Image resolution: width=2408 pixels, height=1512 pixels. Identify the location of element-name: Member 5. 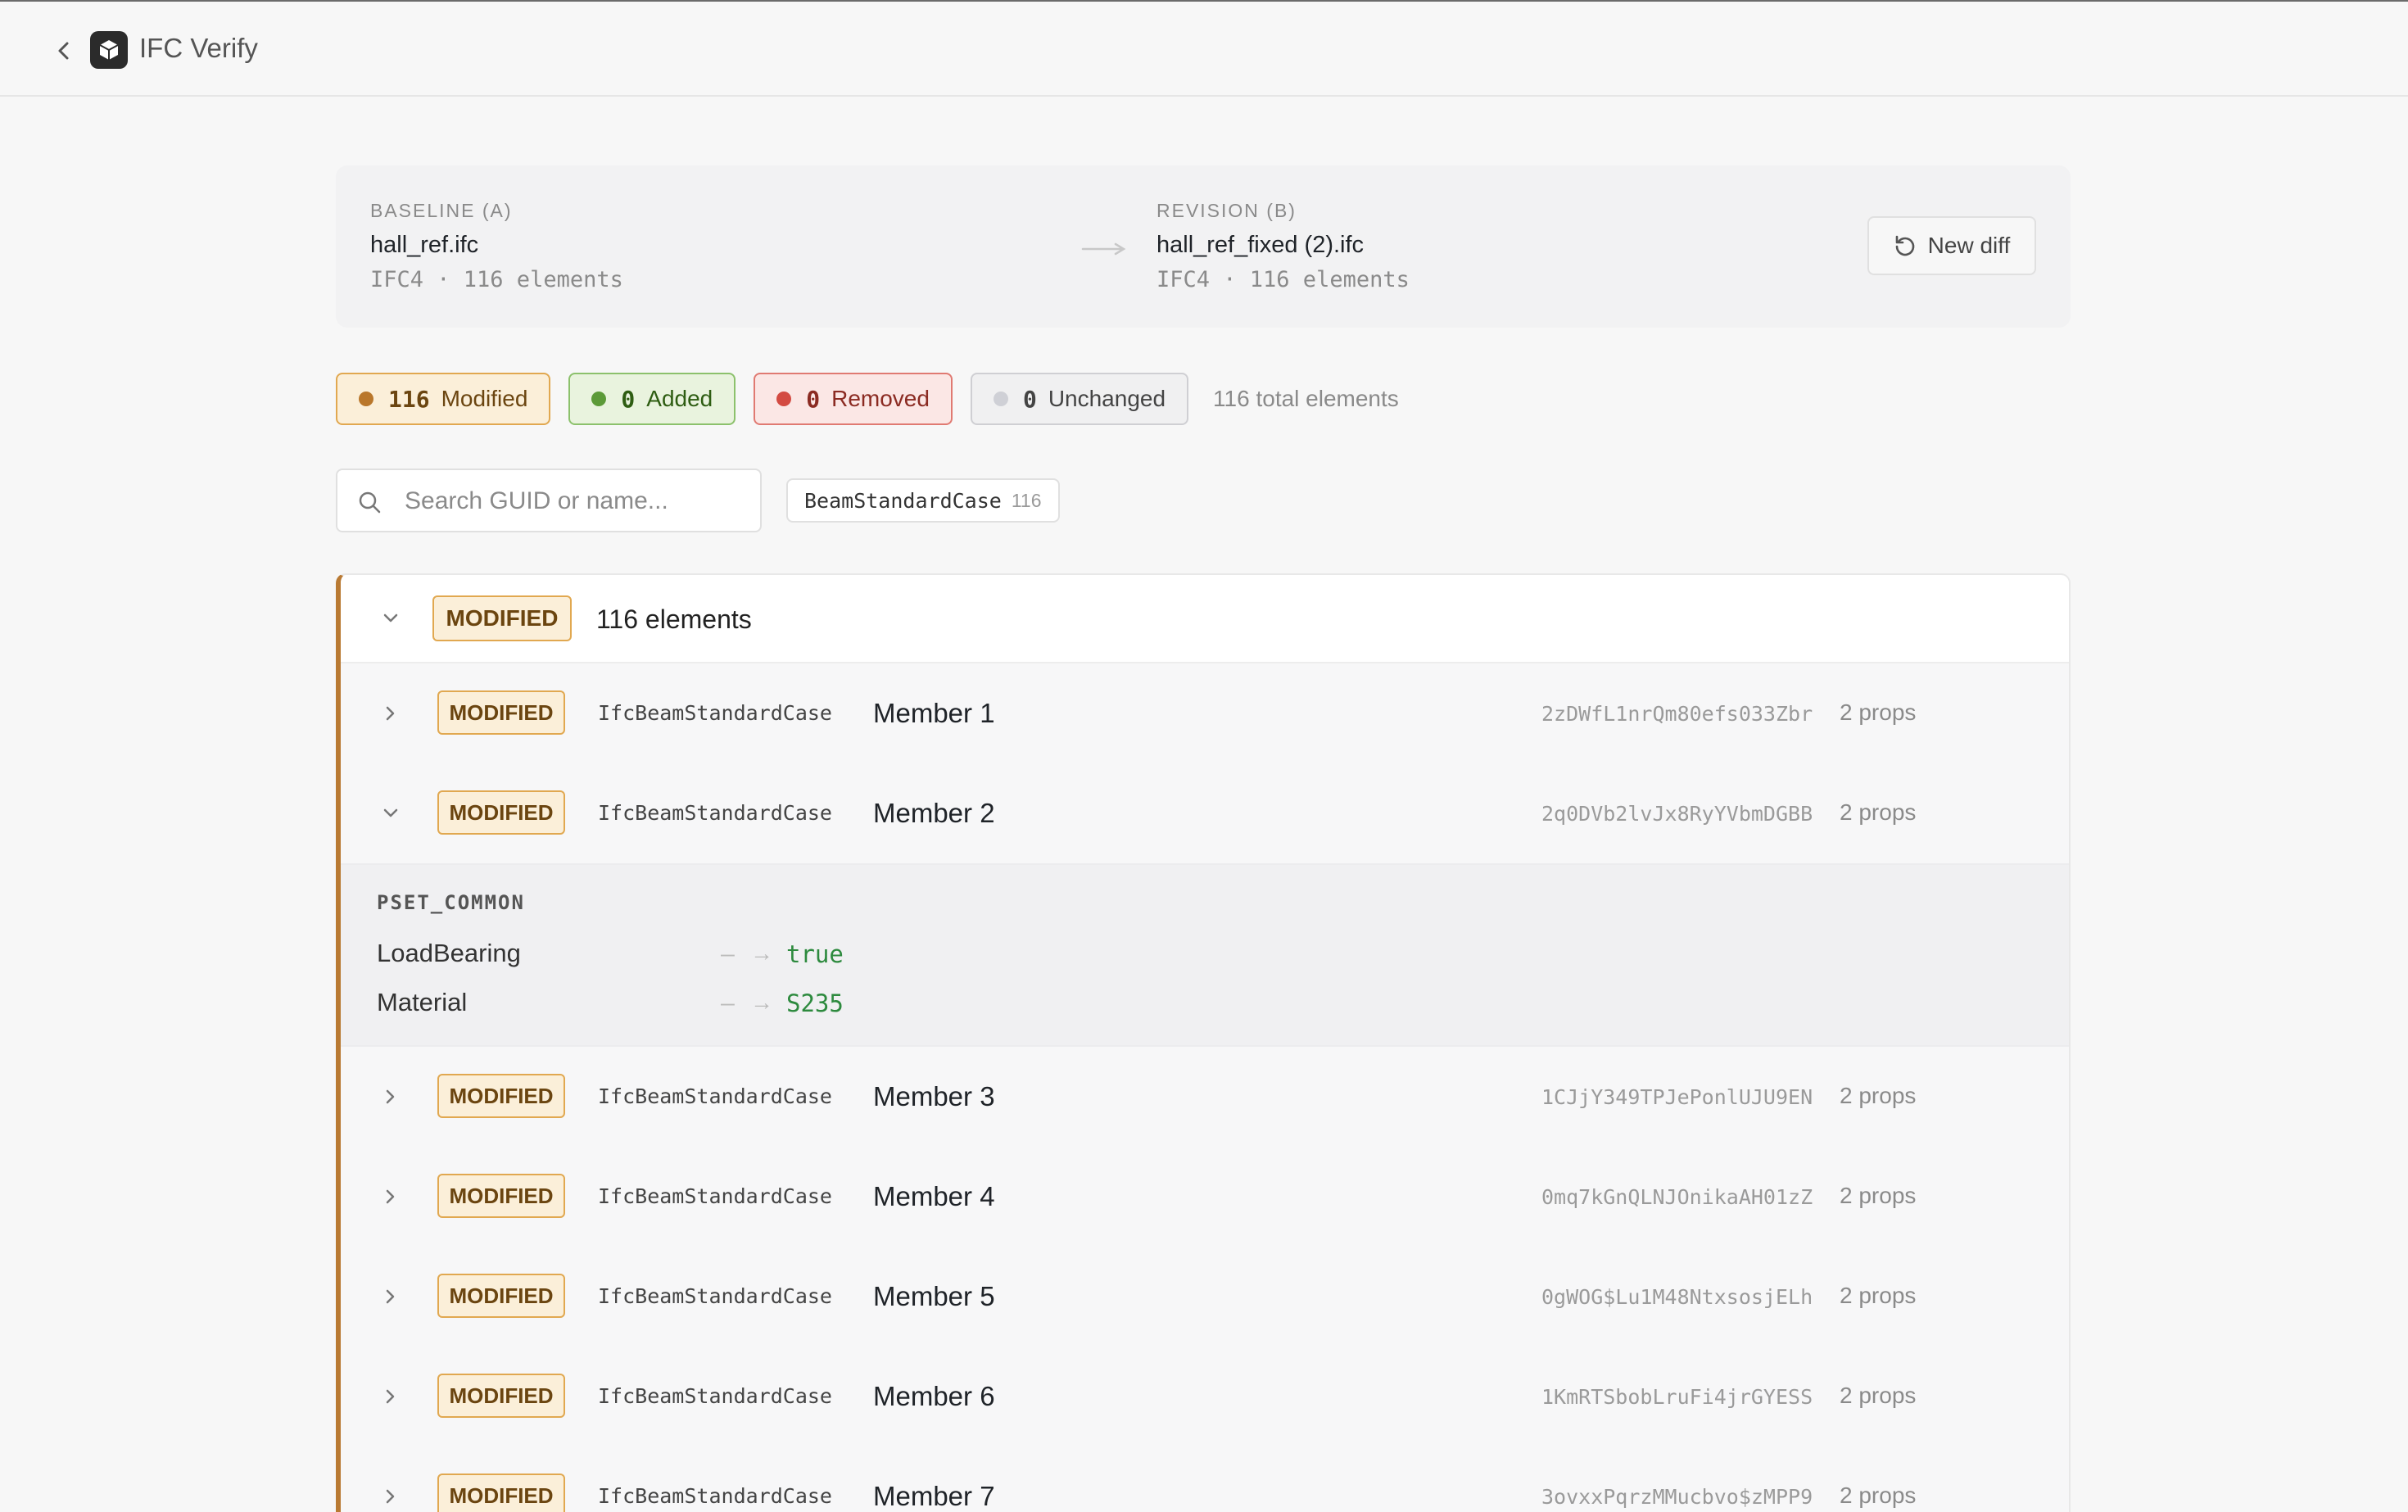
(934, 1296).